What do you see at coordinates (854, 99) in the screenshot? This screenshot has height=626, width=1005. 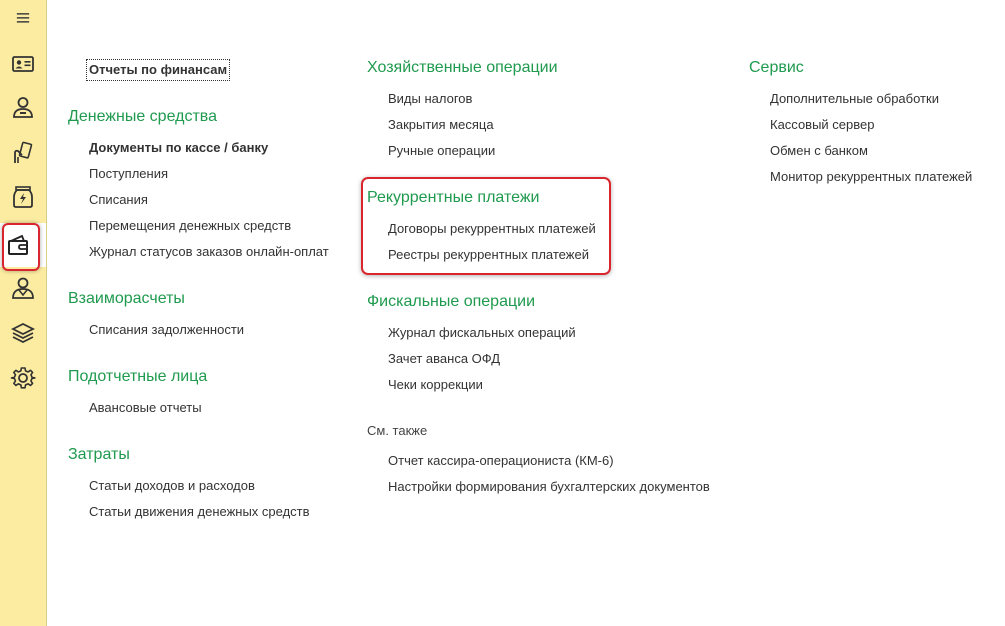 I see `link-additional-processing: Дополнительные обработки` at bounding box center [854, 99].